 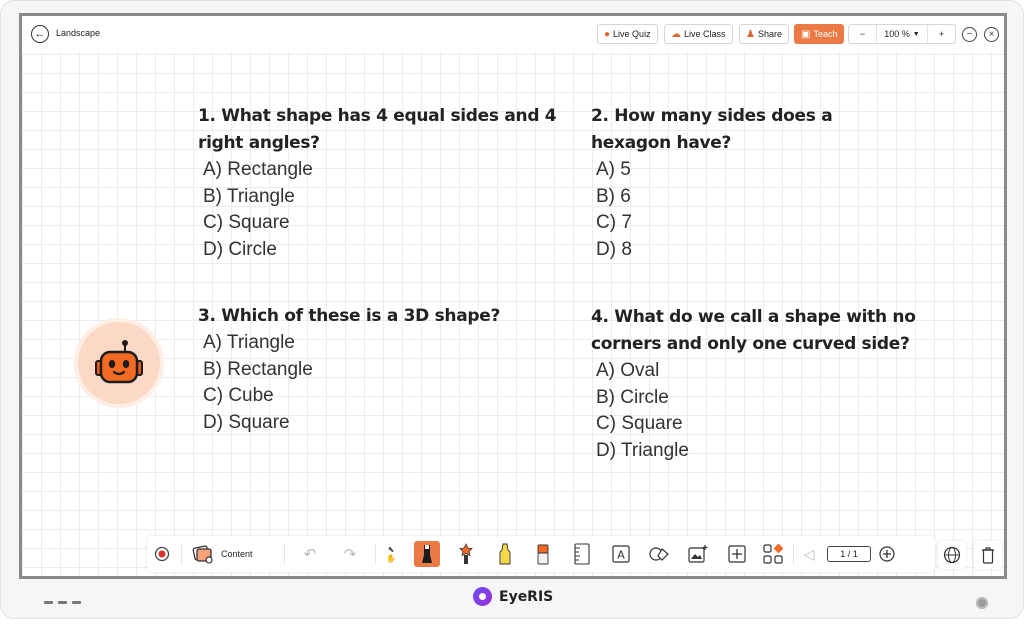 I want to click on globe-button, so click(x=952, y=555).